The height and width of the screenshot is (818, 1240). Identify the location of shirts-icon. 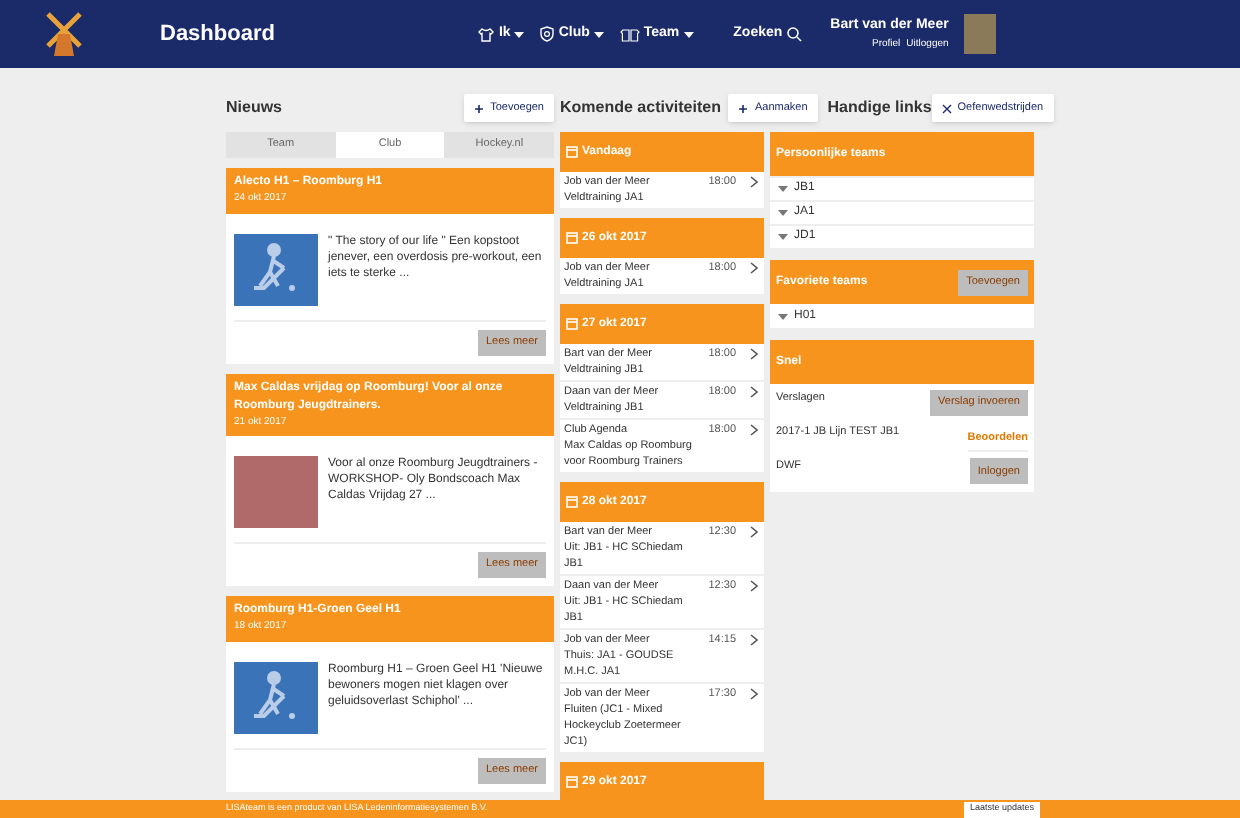
(629, 34).